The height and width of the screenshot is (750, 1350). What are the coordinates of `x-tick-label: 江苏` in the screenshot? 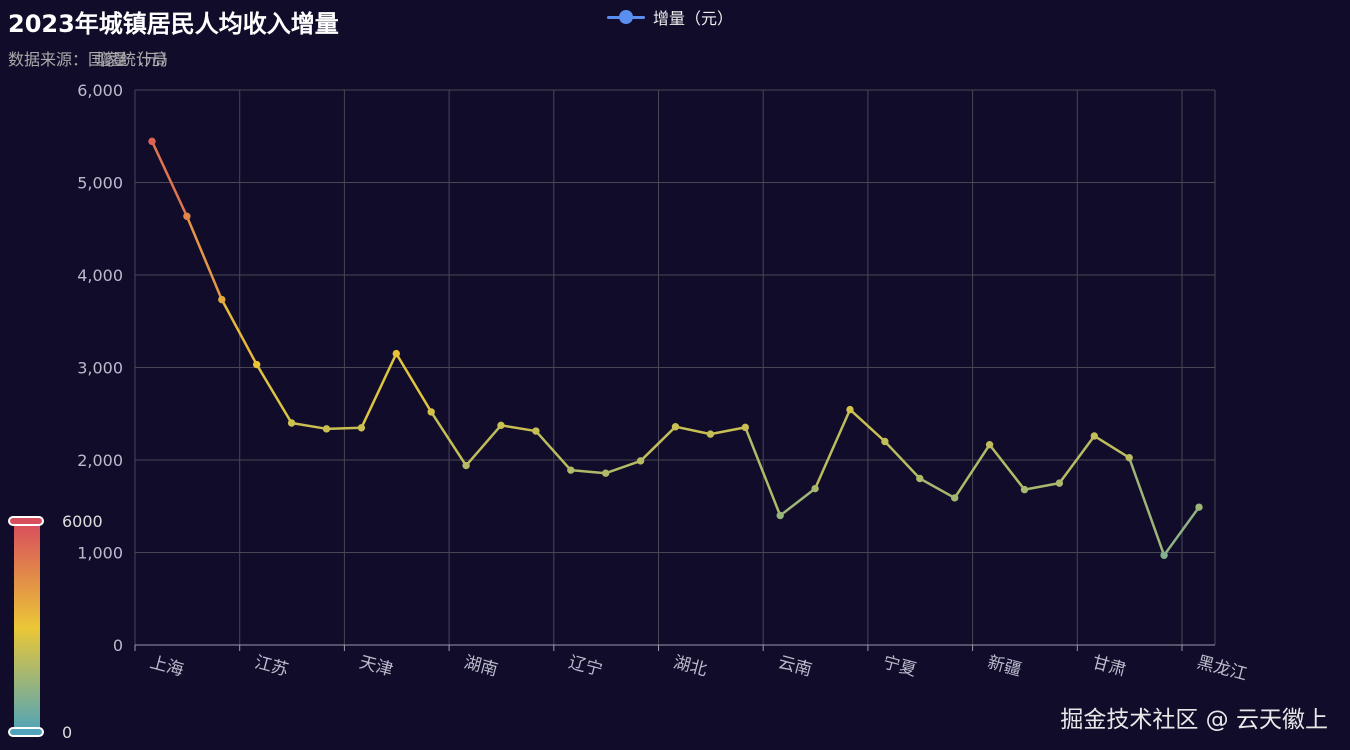 It's located at (271, 667).